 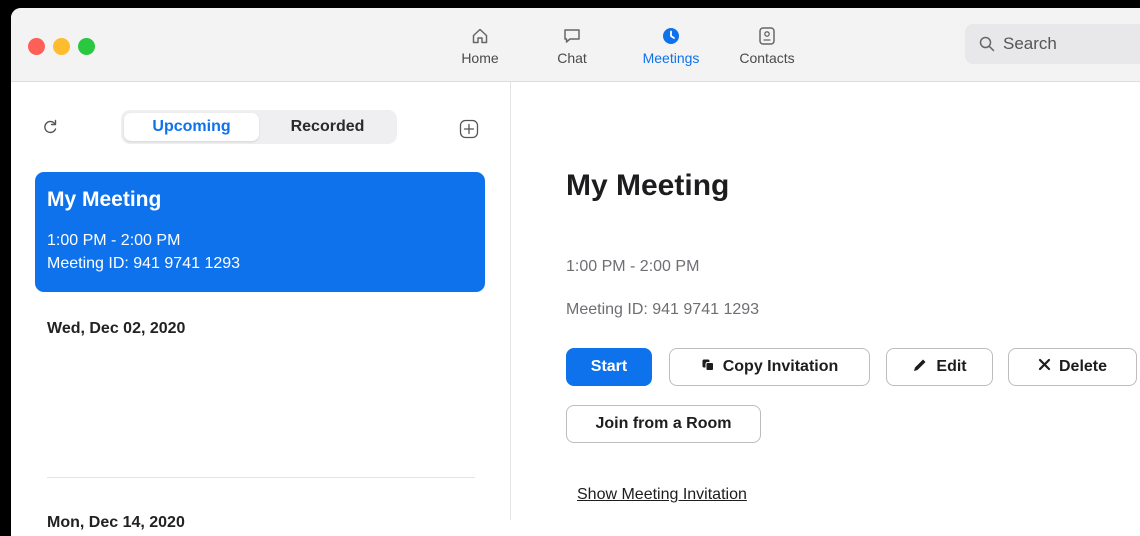 What do you see at coordinates (480, 58) in the screenshot?
I see `tab-home-label: Home` at bounding box center [480, 58].